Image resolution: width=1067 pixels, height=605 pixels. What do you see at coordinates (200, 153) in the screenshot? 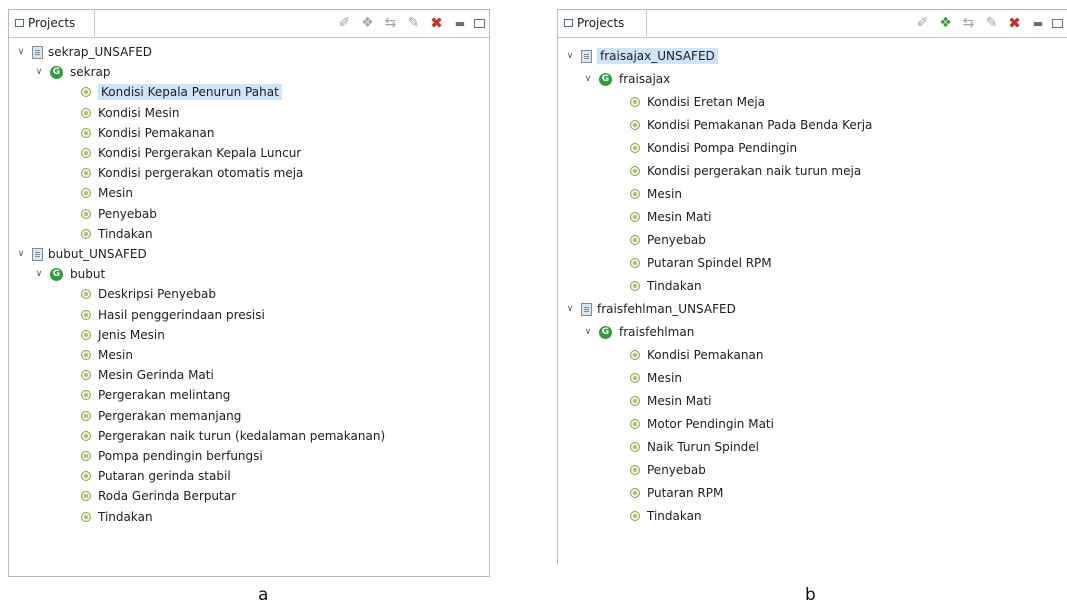
I see `class-label: Kondisi Pergerakan Kepala Luncur` at bounding box center [200, 153].